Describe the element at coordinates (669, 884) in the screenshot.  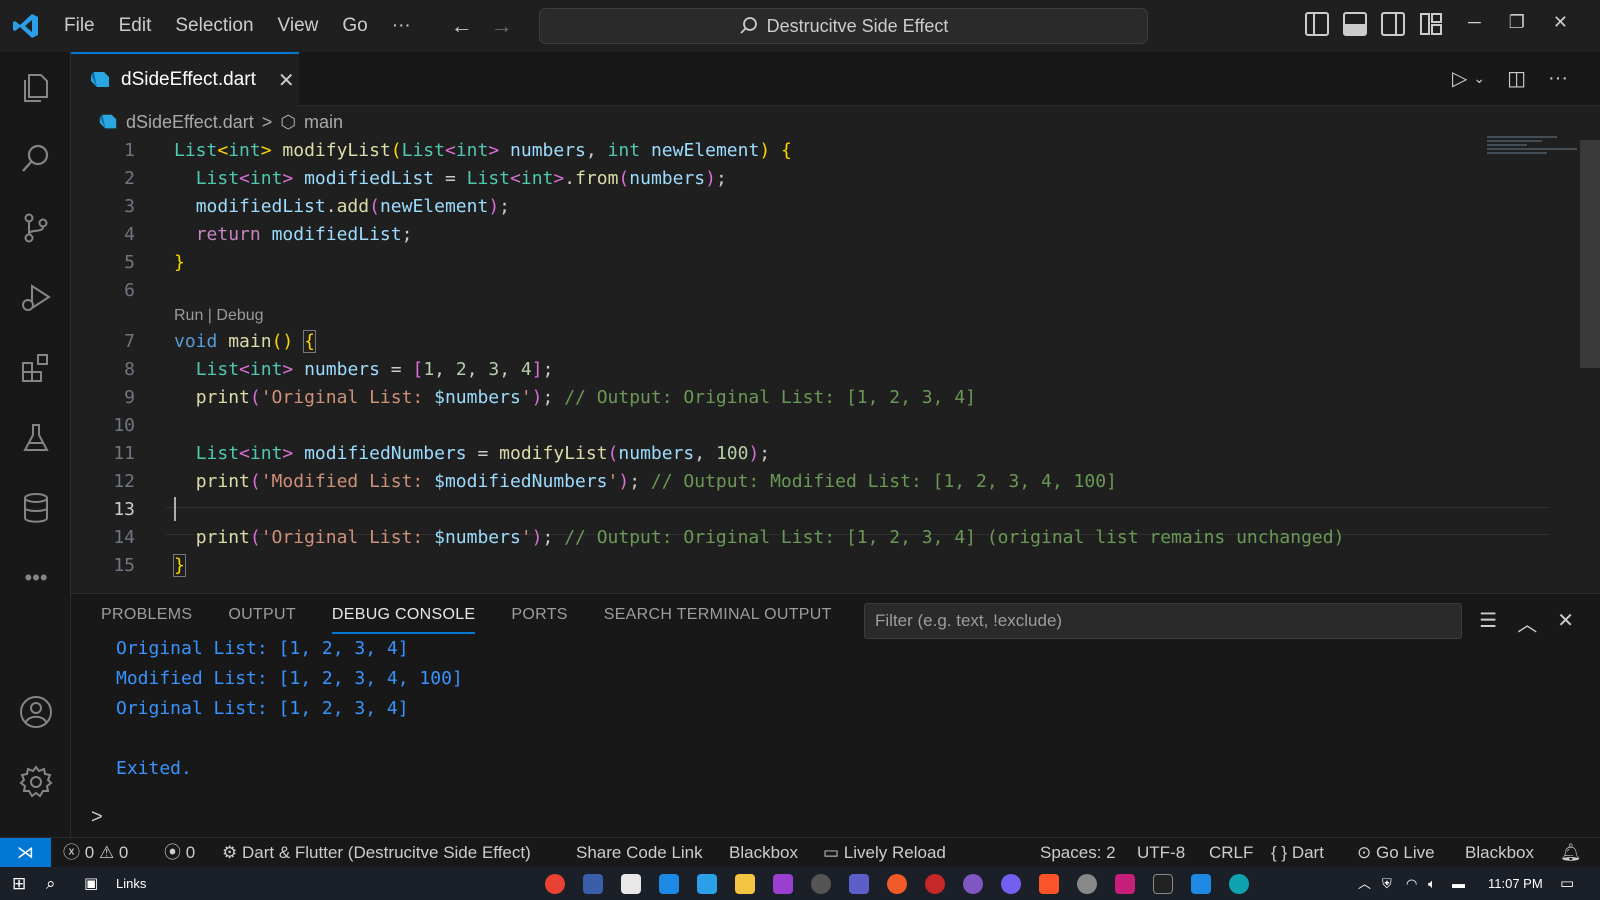
I see `mail-icon` at that location.